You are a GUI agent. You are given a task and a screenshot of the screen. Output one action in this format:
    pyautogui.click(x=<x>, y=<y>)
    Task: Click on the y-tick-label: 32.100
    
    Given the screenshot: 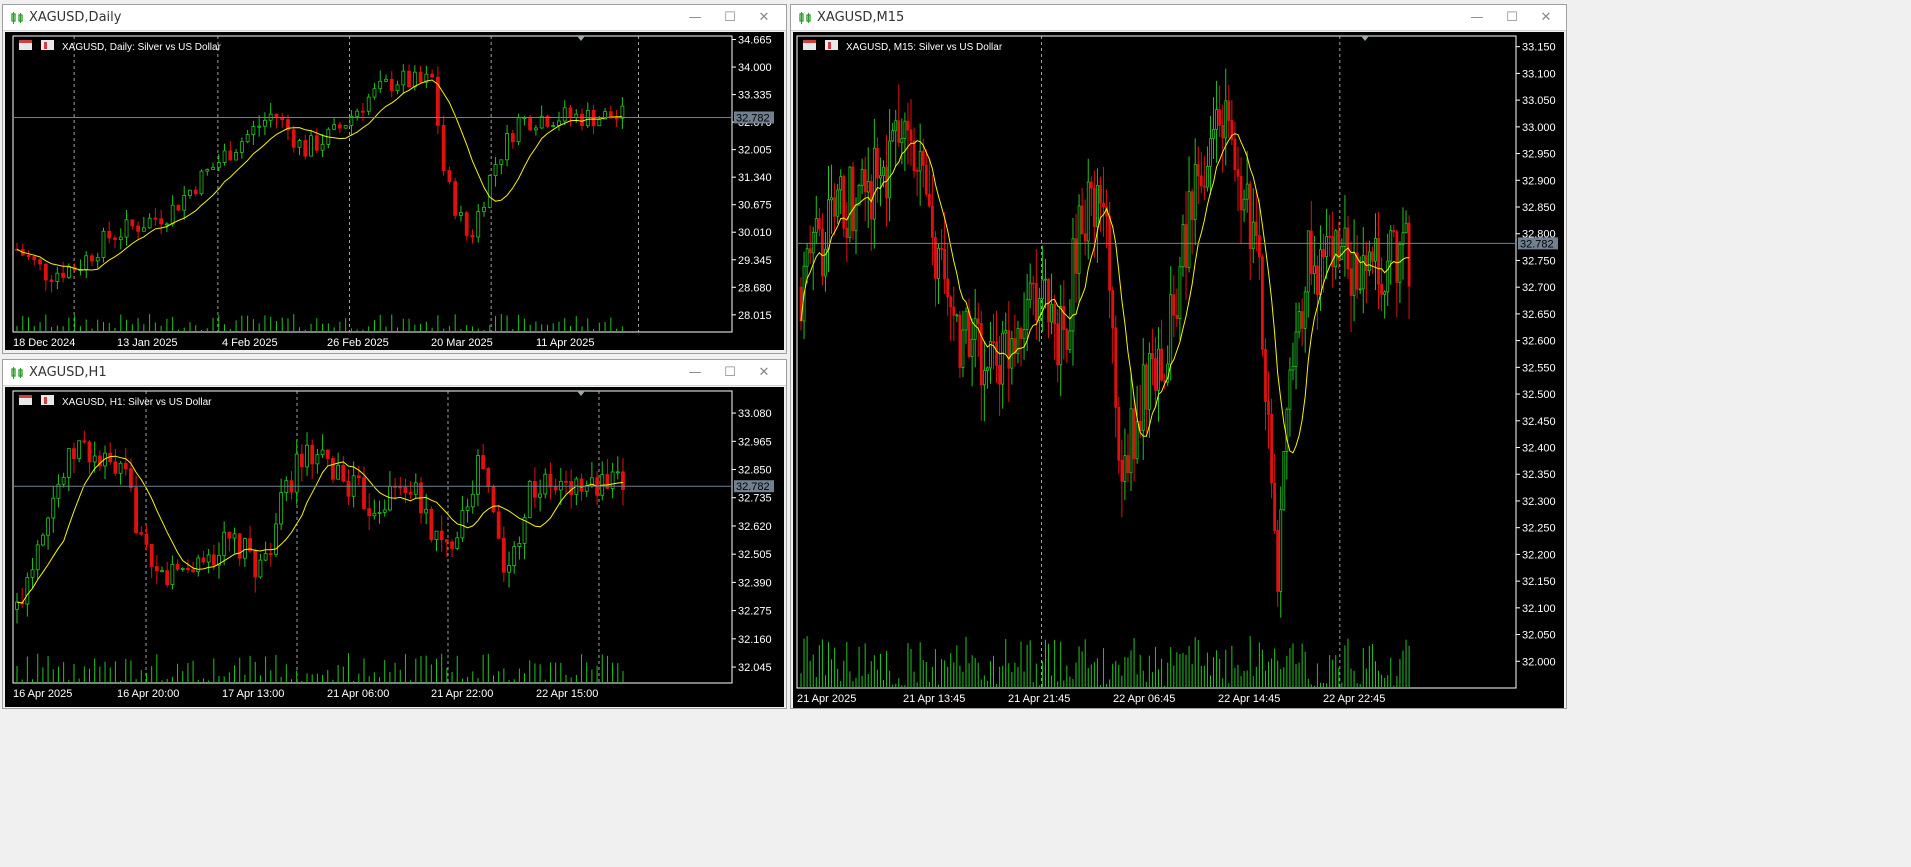 What is the action you would take?
    pyautogui.click(x=1539, y=609)
    